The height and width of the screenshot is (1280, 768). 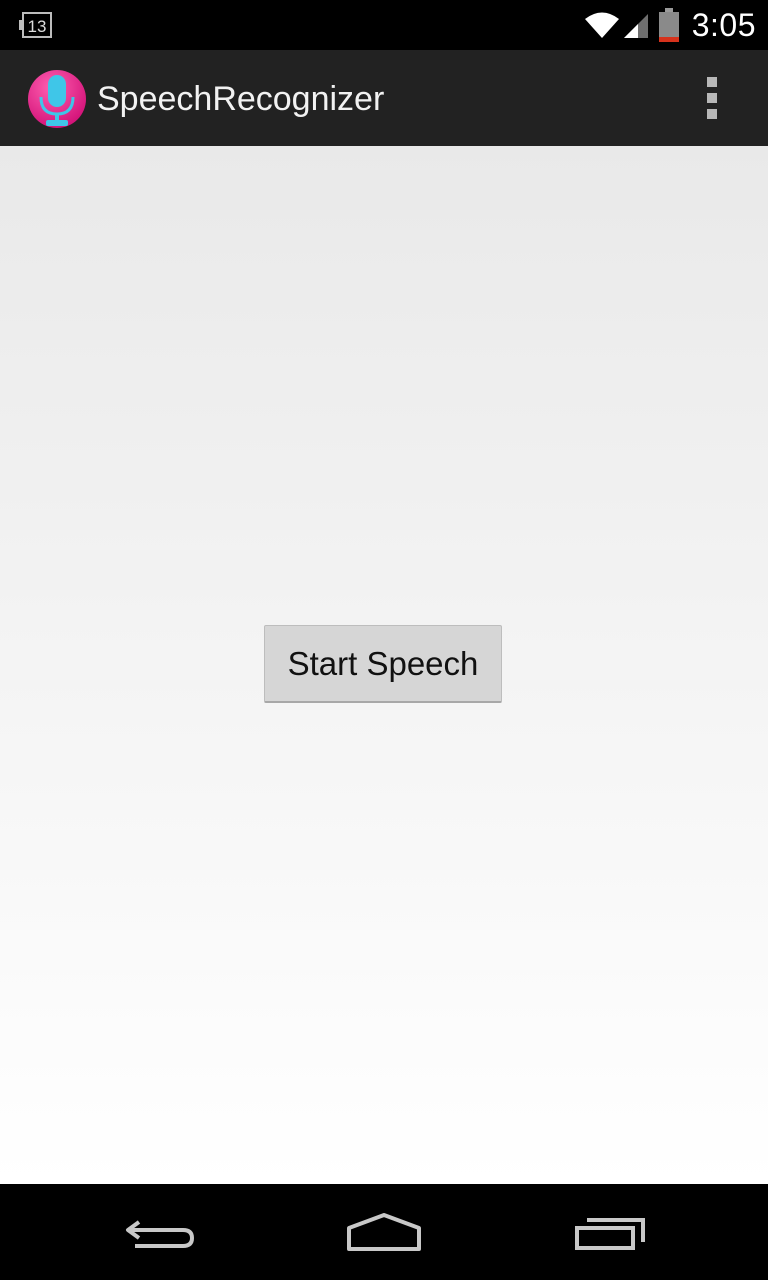 What do you see at coordinates (57, 99) in the screenshot?
I see `microphone-icon` at bounding box center [57, 99].